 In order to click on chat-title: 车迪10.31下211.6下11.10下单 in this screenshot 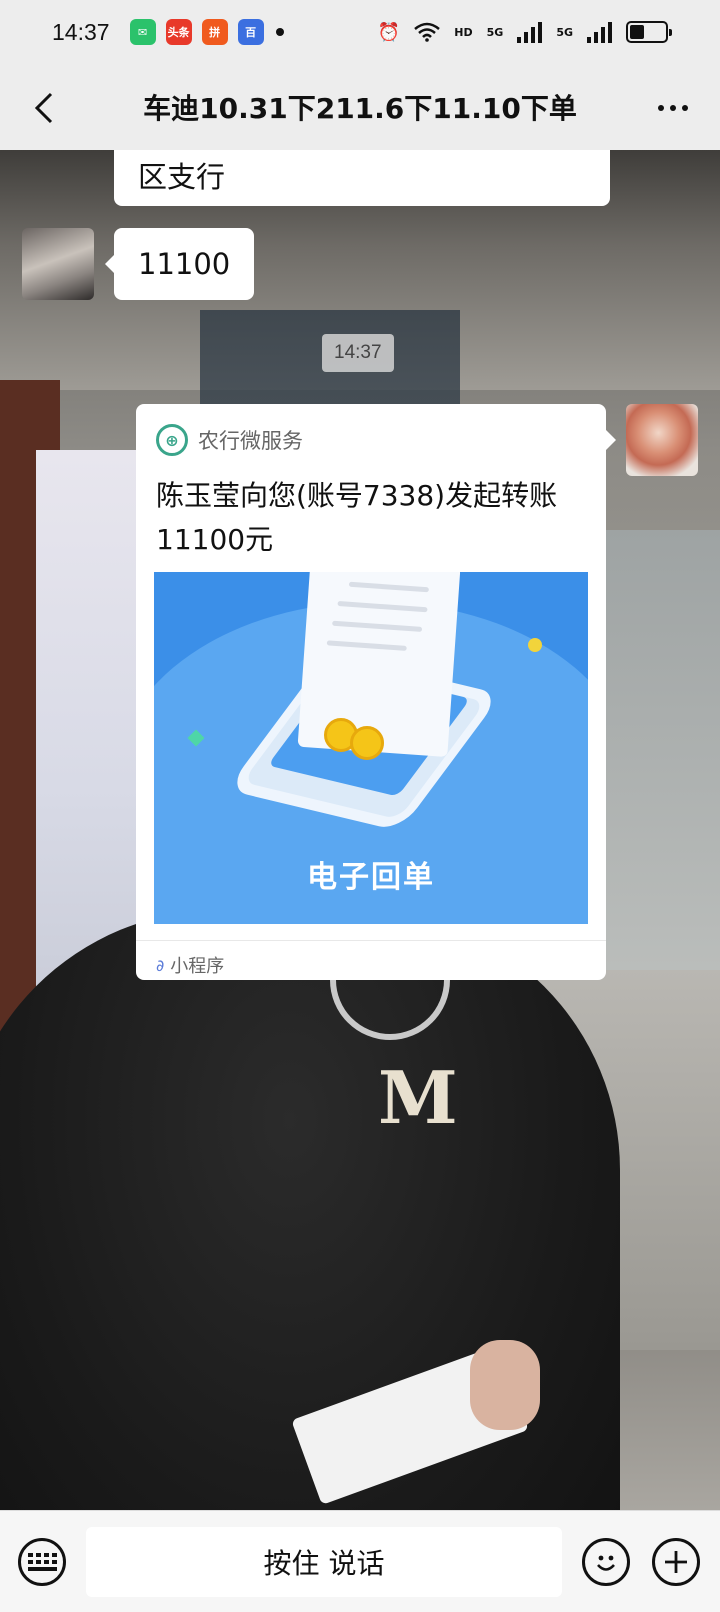, I will do `click(360, 108)`.